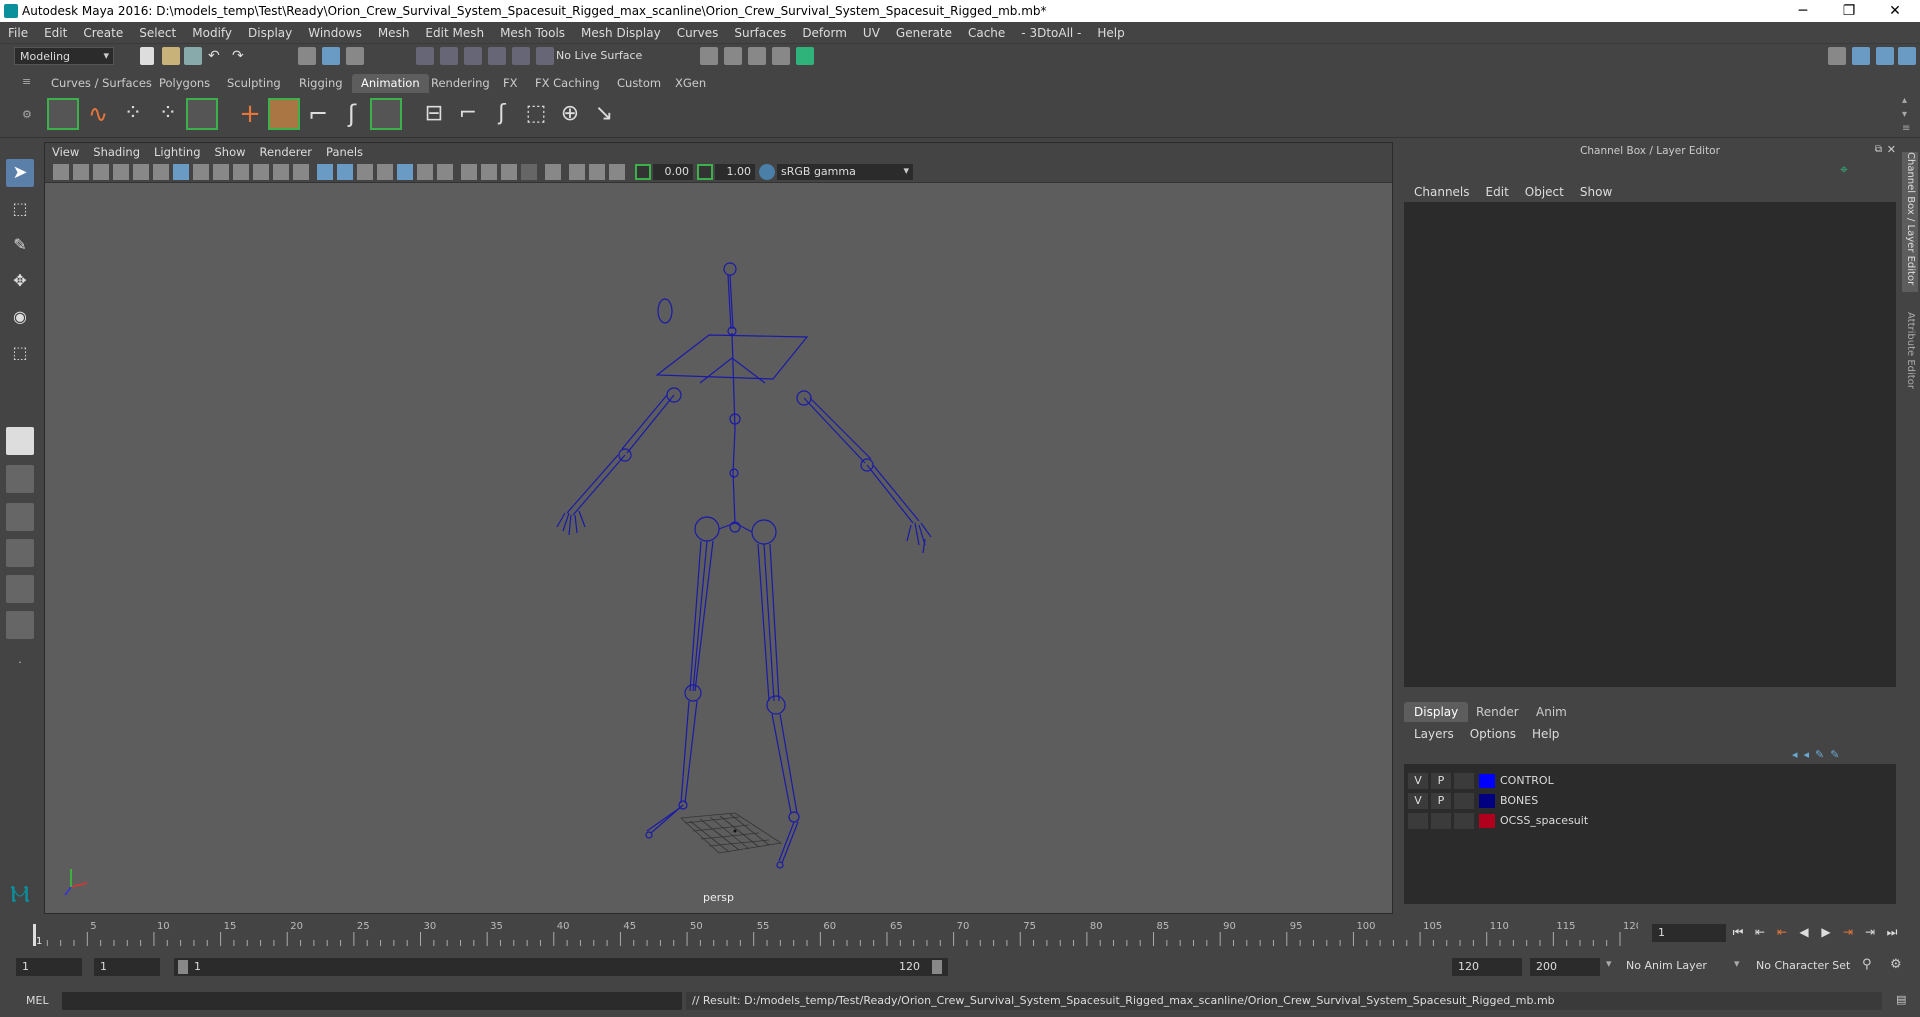 The width and height of the screenshot is (1920, 1017). I want to click on cluster-icon: ⌐, so click(468, 114).